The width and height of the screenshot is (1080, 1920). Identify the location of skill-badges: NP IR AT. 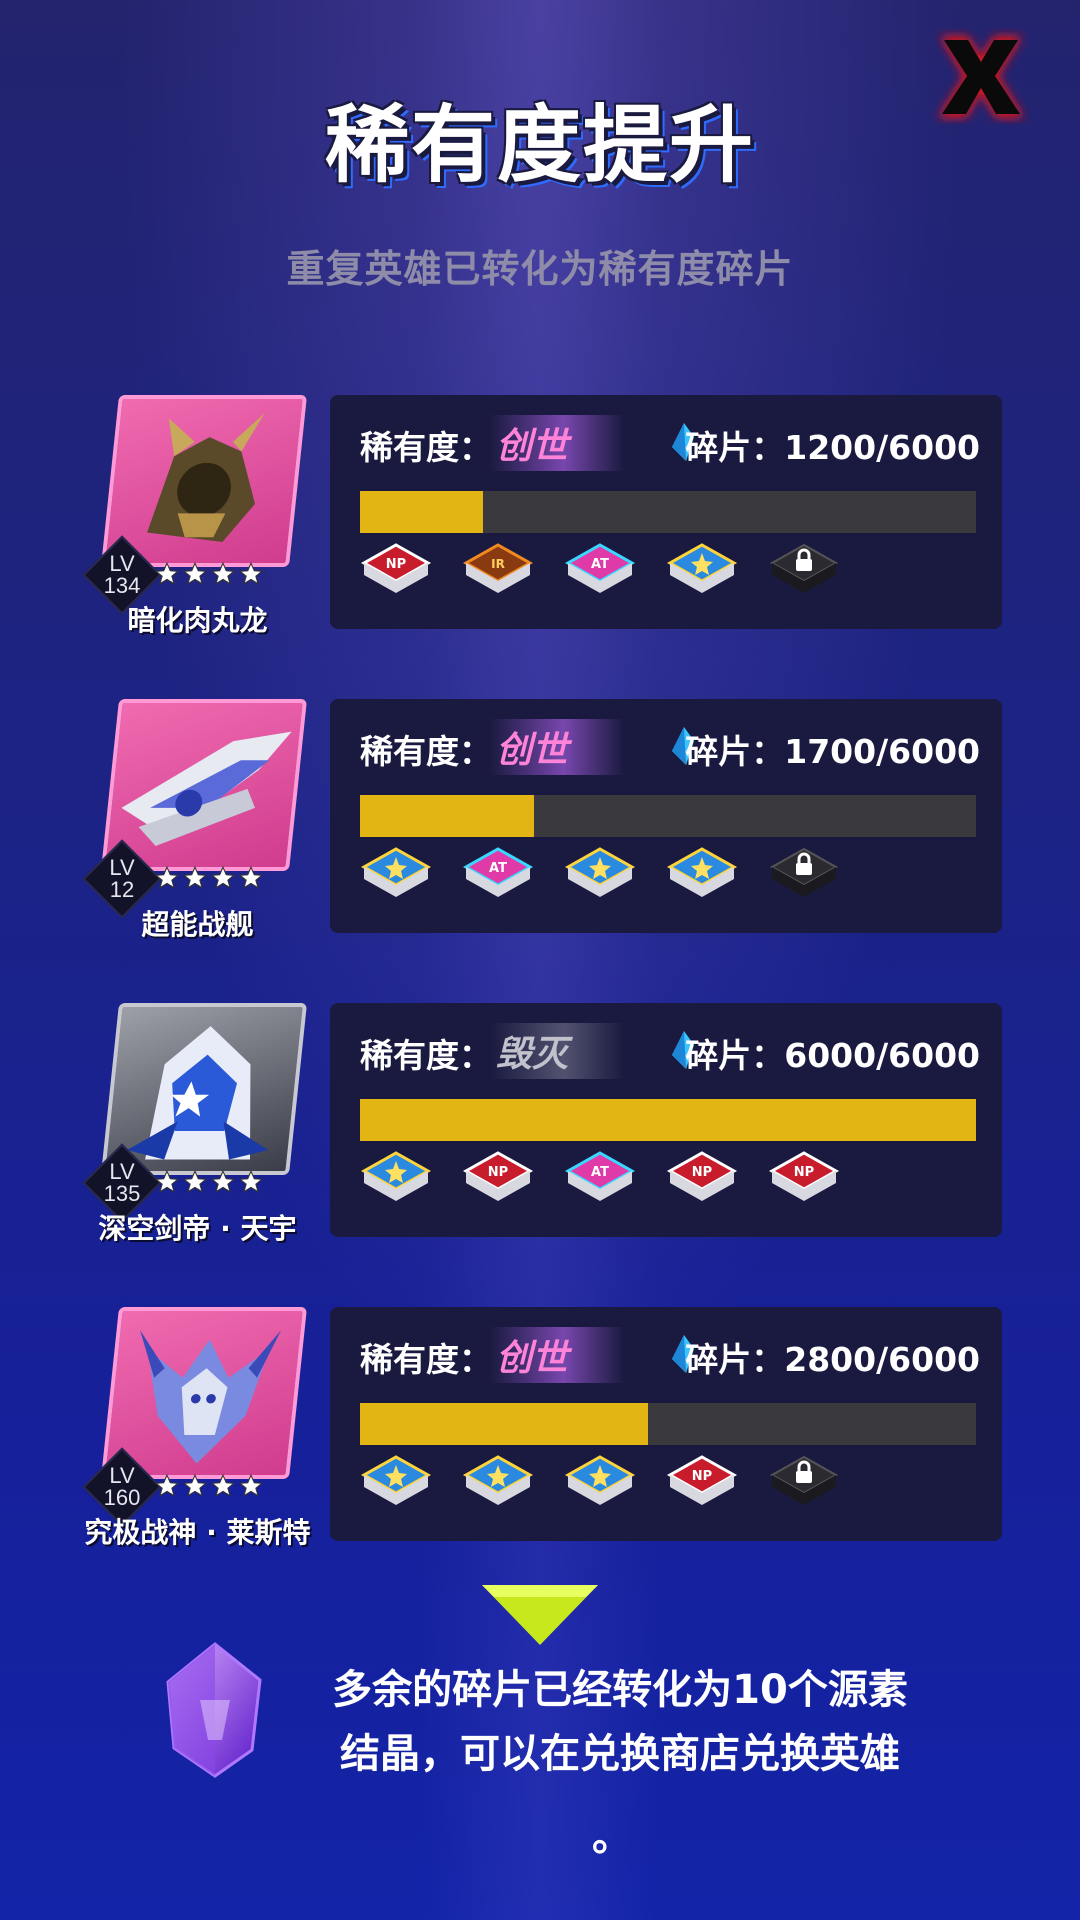
(600, 571).